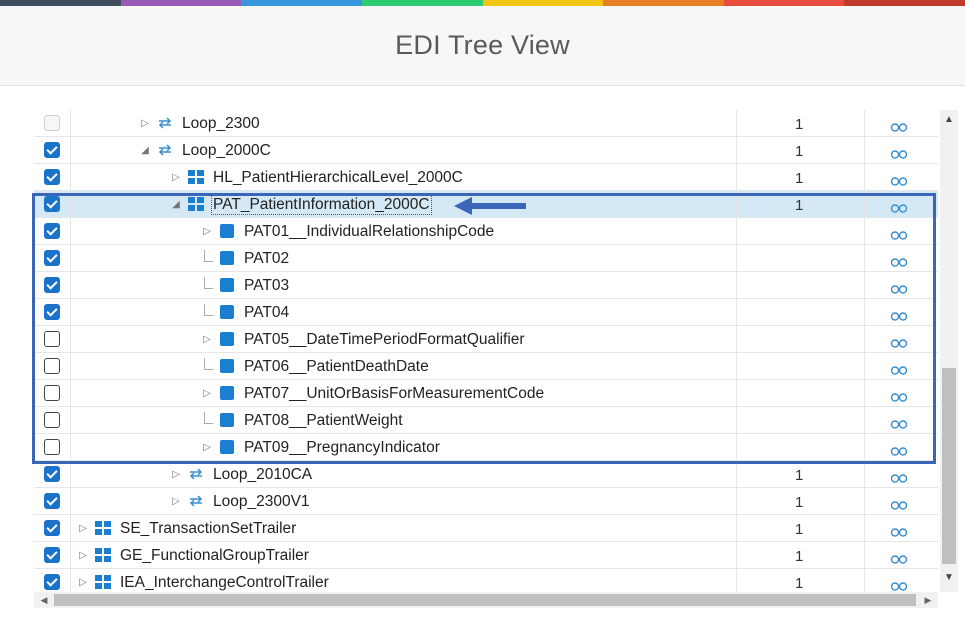  What do you see at coordinates (224, 582) in the screenshot?
I see `tree-node-label: IEA_InterchangeControlTrailer` at bounding box center [224, 582].